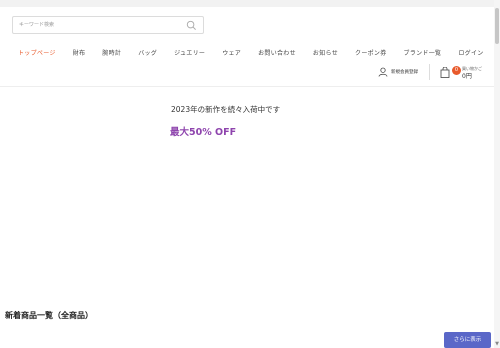  What do you see at coordinates (456, 70) in the screenshot?
I see `cart-count-badge: 0` at bounding box center [456, 70].